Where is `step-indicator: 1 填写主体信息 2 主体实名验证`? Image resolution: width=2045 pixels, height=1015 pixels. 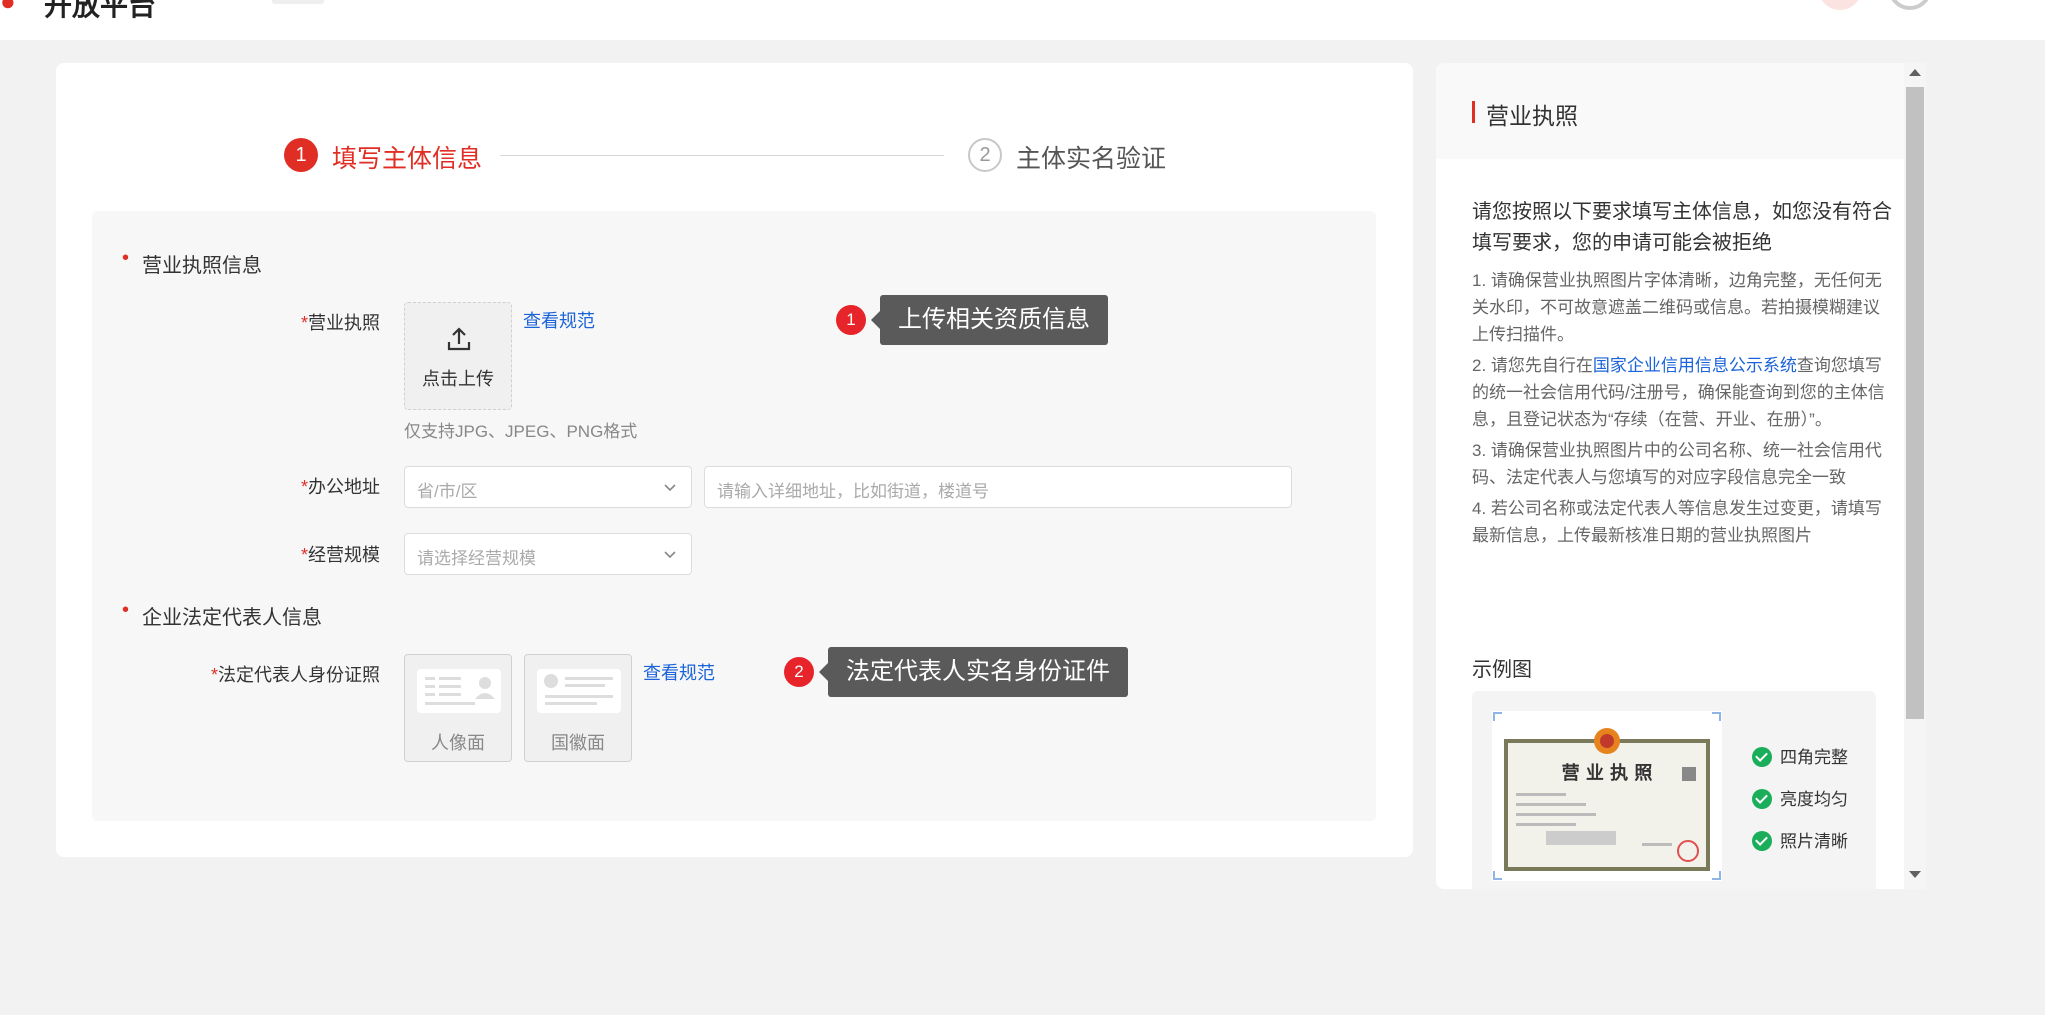 step-indicator: 1 填写主体信息 2 主体实名验证 is located at coordinates (744, 155).